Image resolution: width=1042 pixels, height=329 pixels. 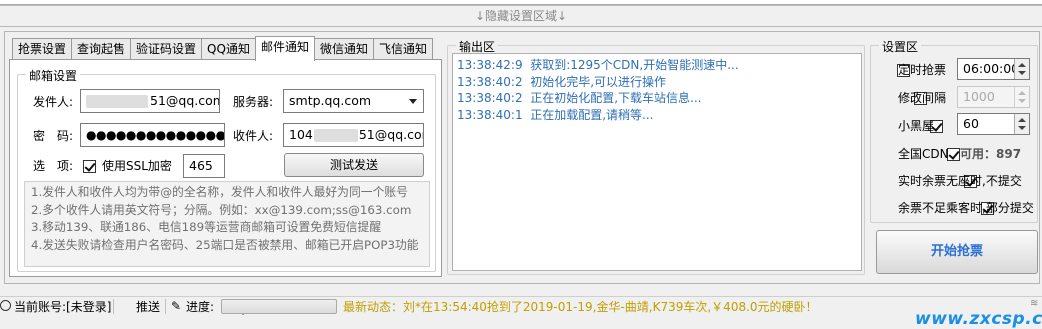 What do you see at coordinates (1034, 303) in the screenshot?
I see `signal-icon: ≋` at bounding box center [1034, 303].